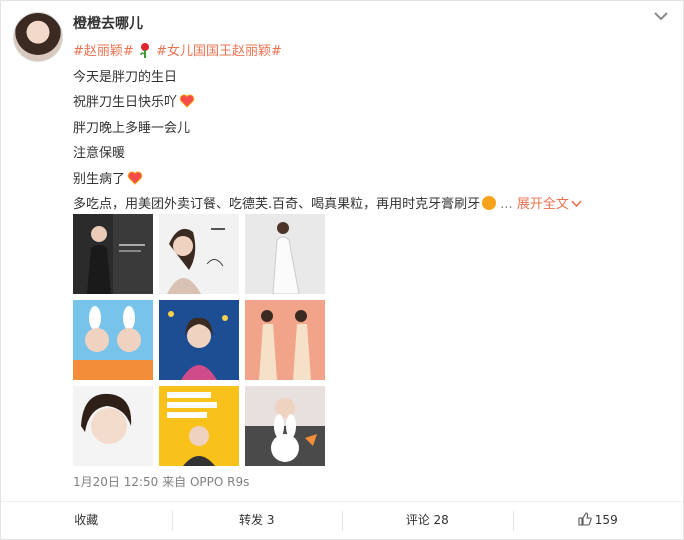 The width and height of the screenshot is (684, 540). What do you see at coordinates (606, 520) in the screenshot?
I see `like-count: 159` at bounding box center [606, 520].